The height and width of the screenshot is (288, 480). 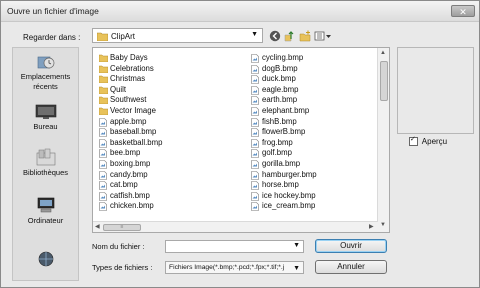 I want to click on file-name: Southwest, so click(x=128, y=100).